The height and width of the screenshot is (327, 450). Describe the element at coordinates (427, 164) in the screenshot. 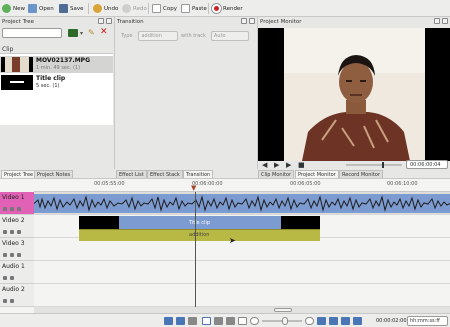

I see `timecode-field: 00:06:00:04` at that location.